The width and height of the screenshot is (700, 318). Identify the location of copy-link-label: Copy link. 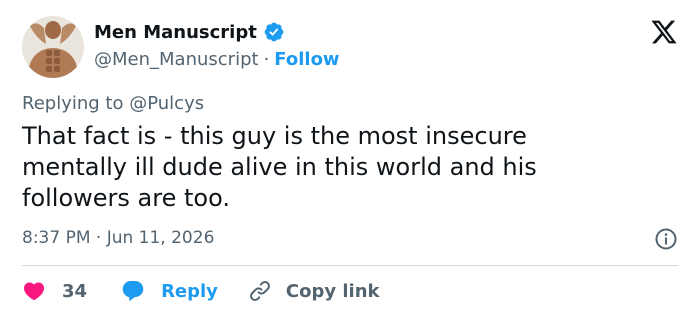
(332, 291).